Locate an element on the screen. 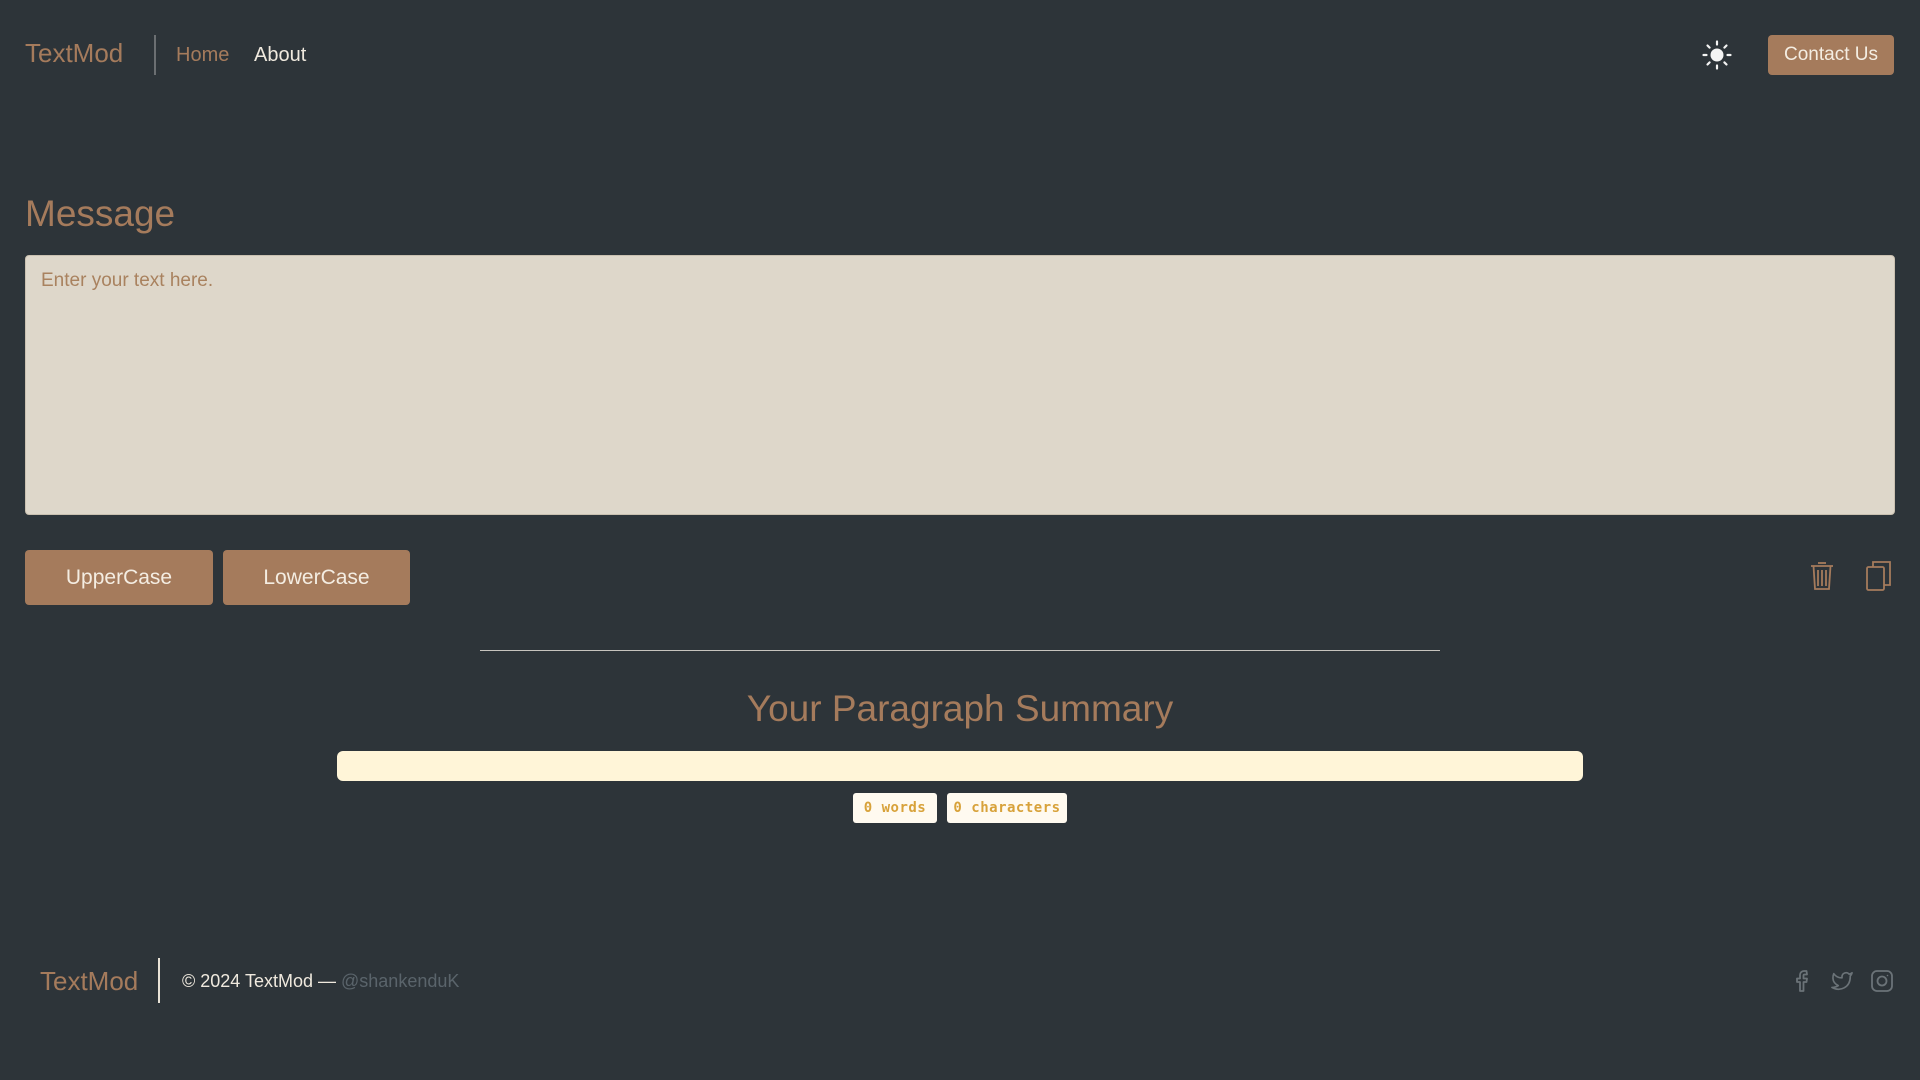 The height and width of the screenshot is (1080, 1920). instagram-icon is located at coordinates (1882, 981).